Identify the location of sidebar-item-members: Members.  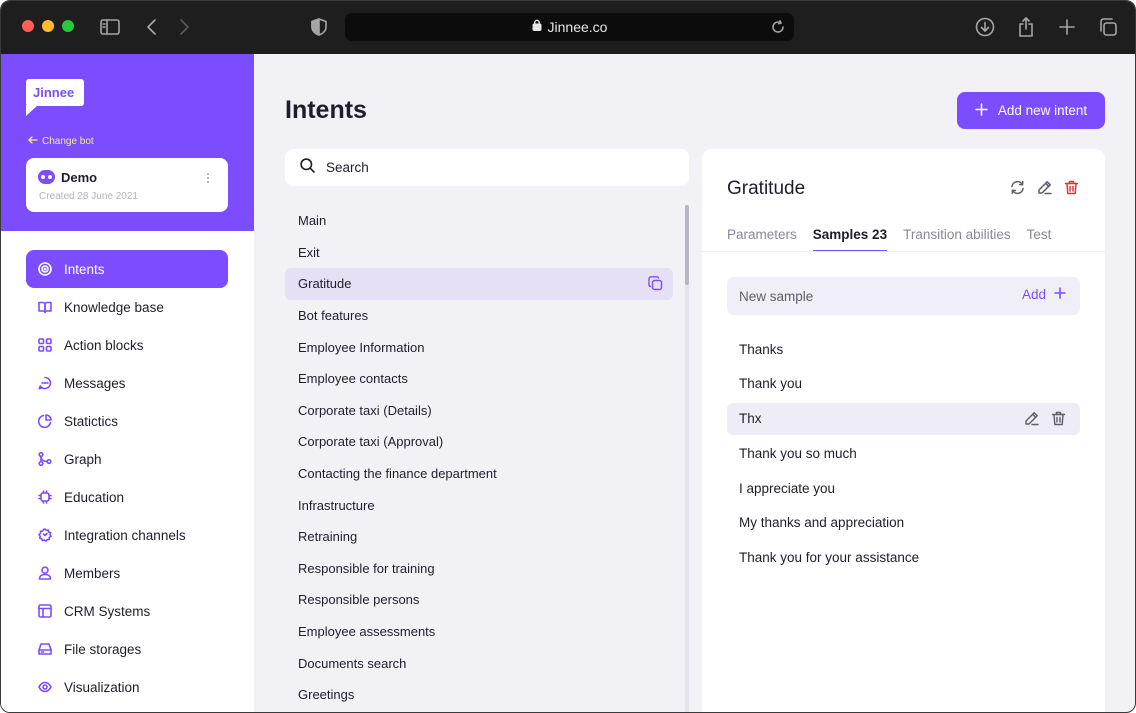
(127, 573).